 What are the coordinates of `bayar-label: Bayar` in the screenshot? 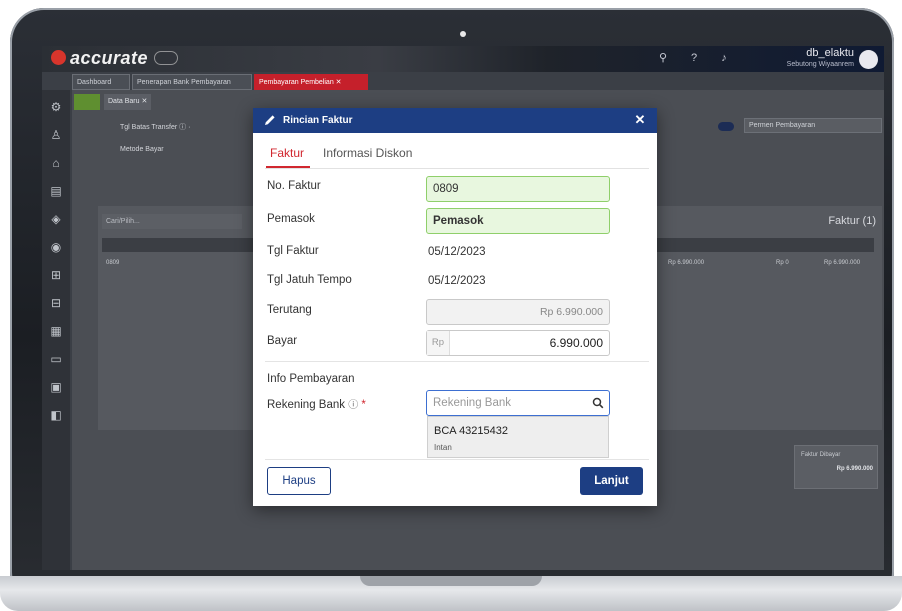 It's located at (282, 341).